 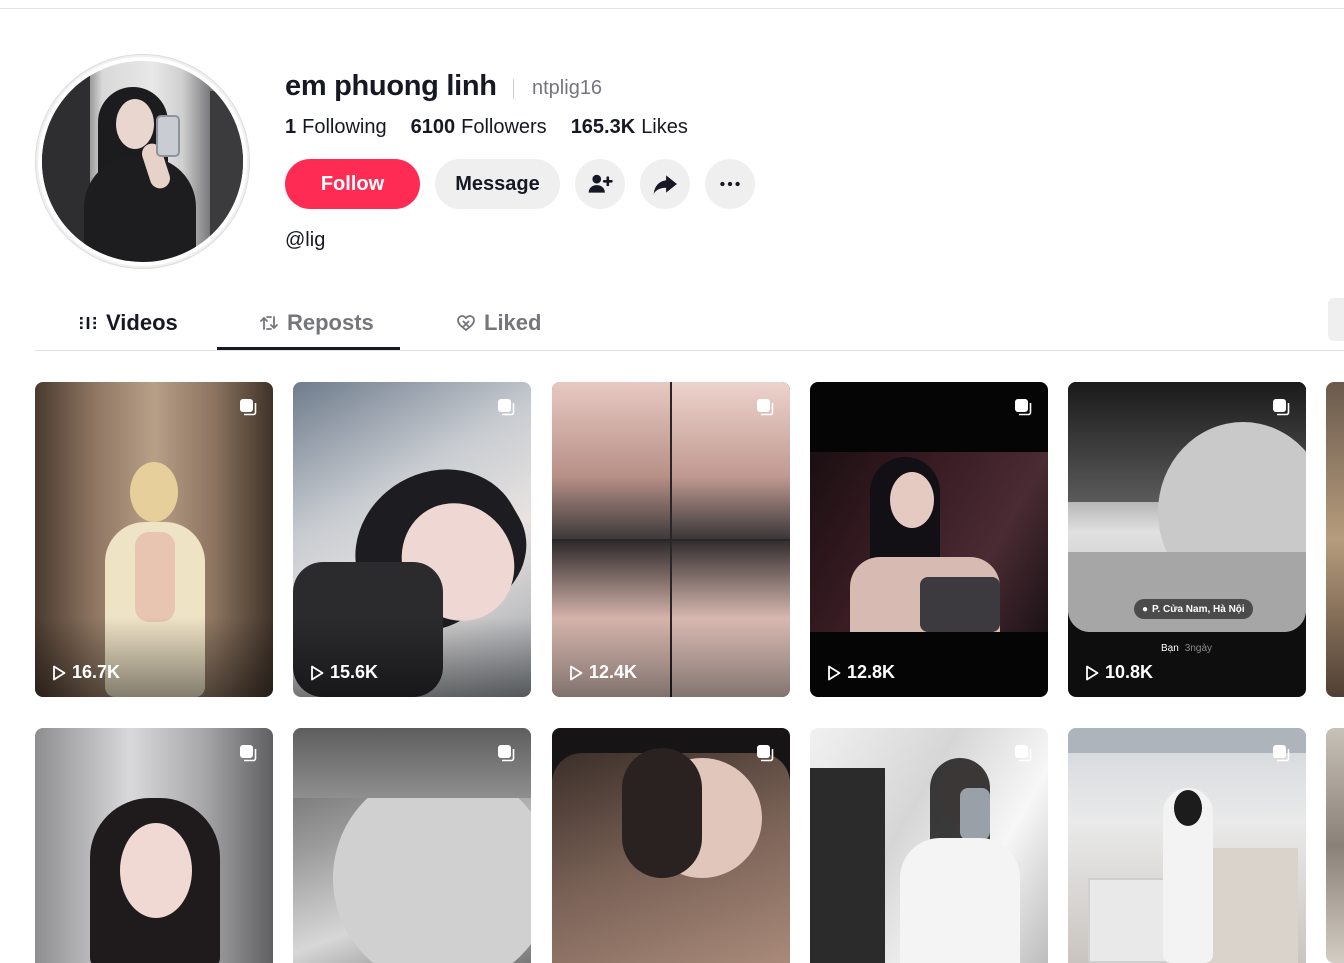 What do you see at coordinates (1336, 319) in the screenshot?
I see `side-panel-handle` at bounding box center [1336, 319].